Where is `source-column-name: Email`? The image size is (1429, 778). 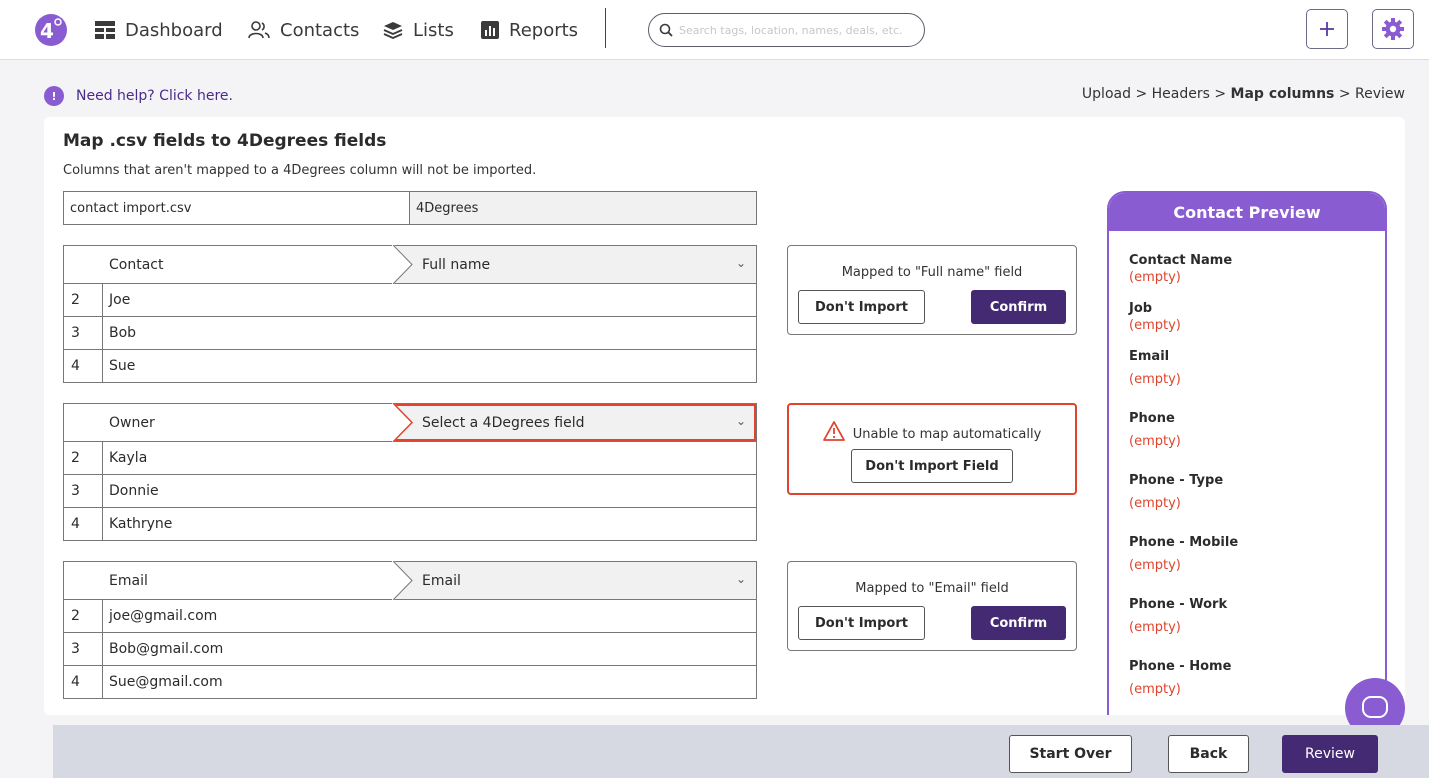 source-column-name: Email is located at coordinates (128, 581).